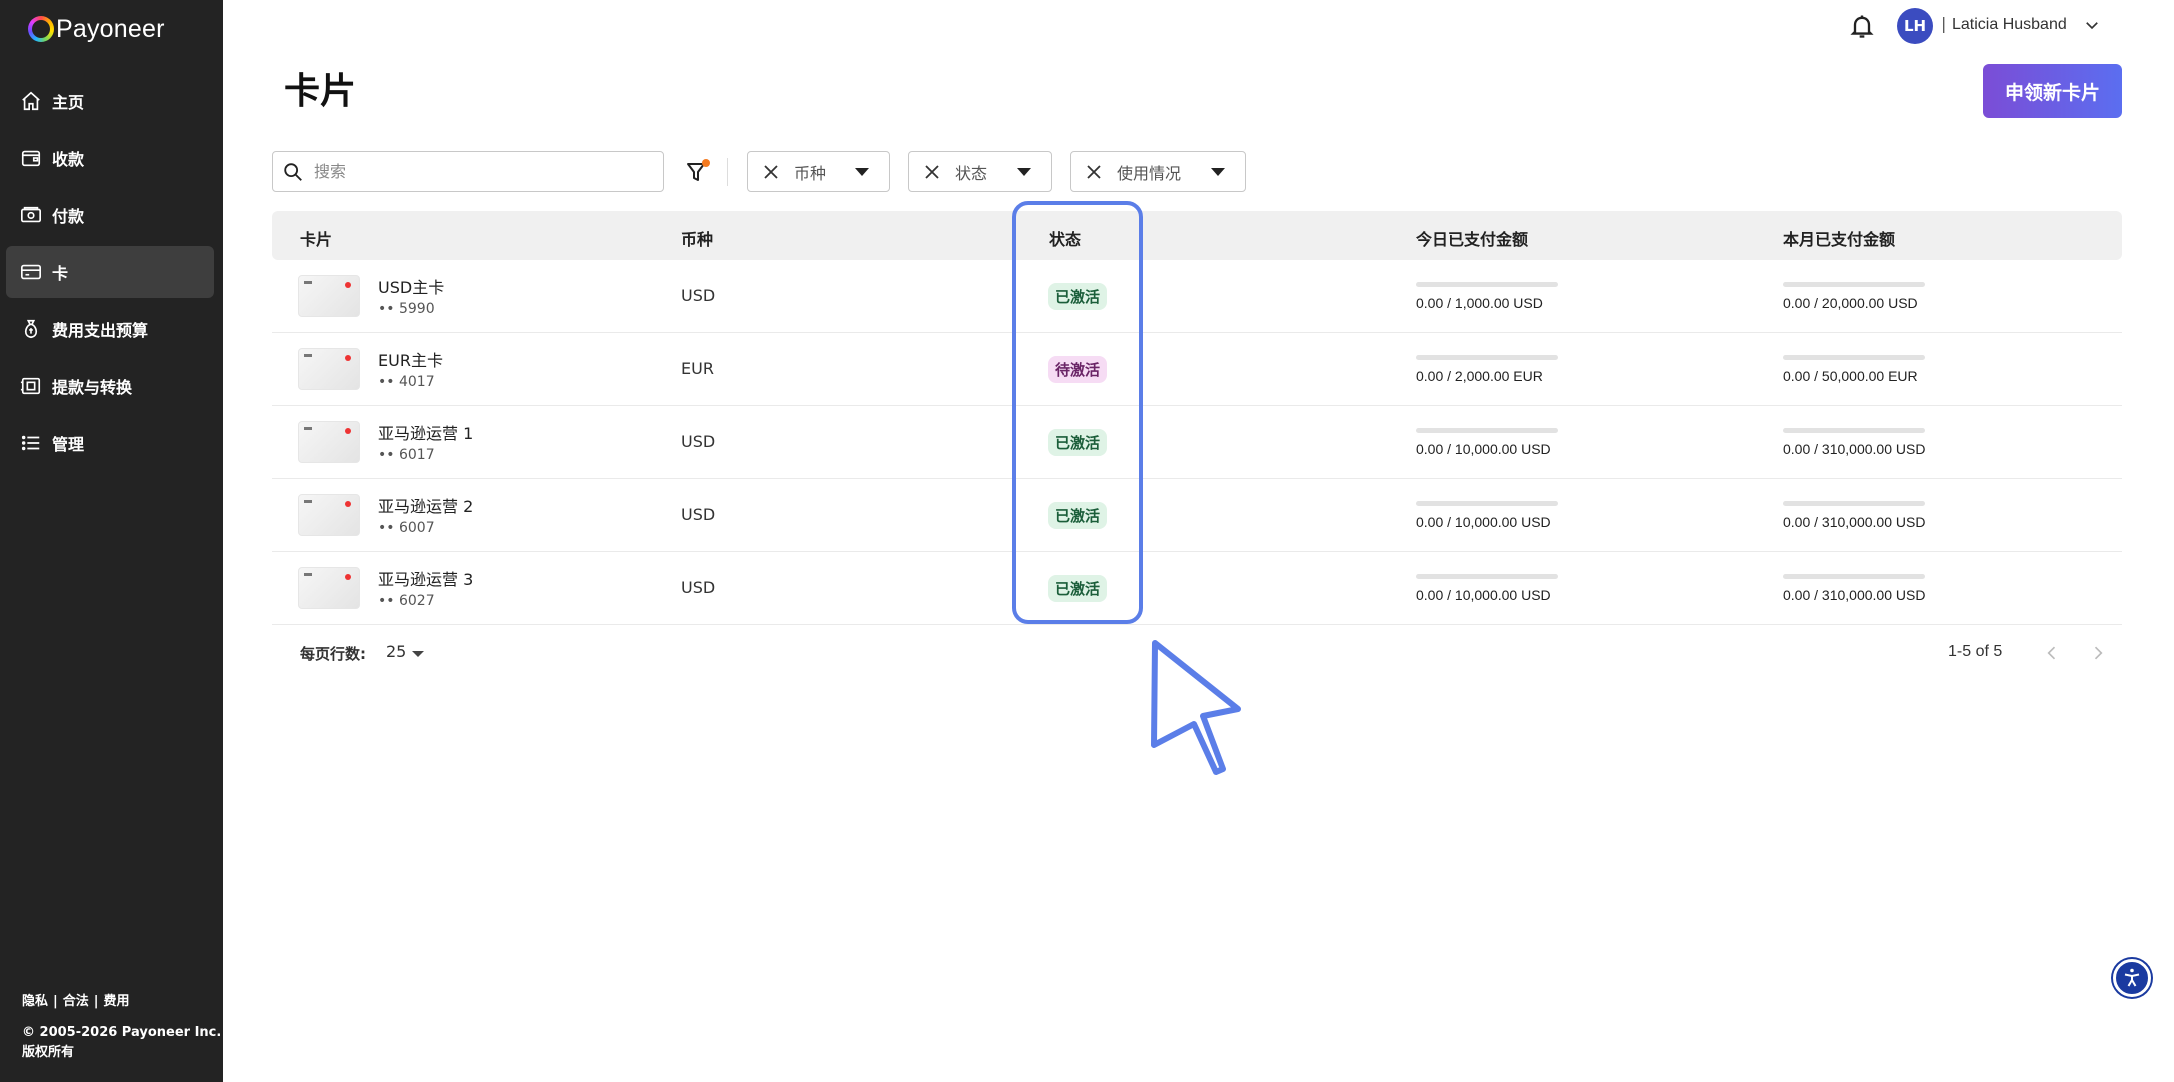 This screenshot has height=1082, width=2174. I want to click on rows-per-page-select: 25, so click(396, 651).